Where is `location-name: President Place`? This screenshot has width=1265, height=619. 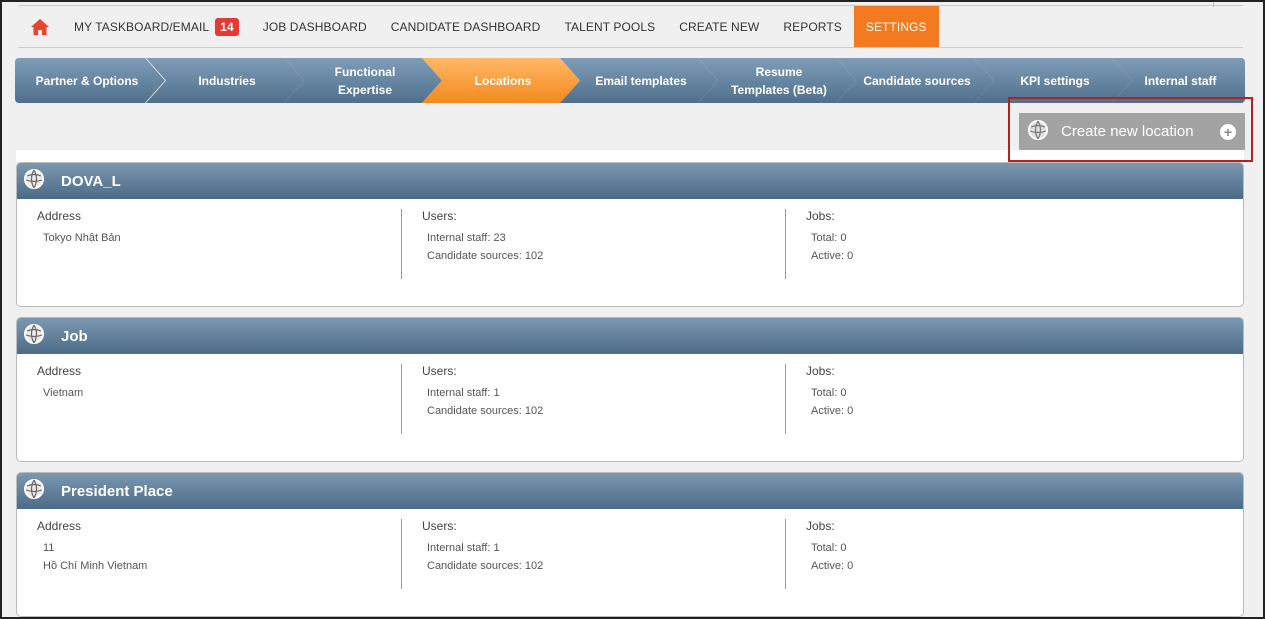
location-name: President Place is located at coordinates (117, 491).